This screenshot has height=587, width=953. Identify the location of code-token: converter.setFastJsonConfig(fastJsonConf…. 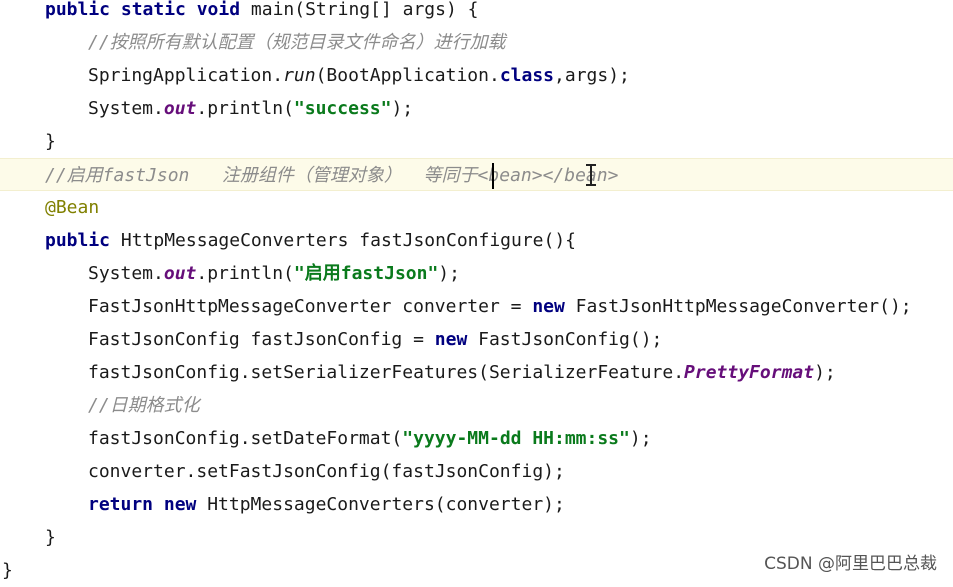
(326, 471).